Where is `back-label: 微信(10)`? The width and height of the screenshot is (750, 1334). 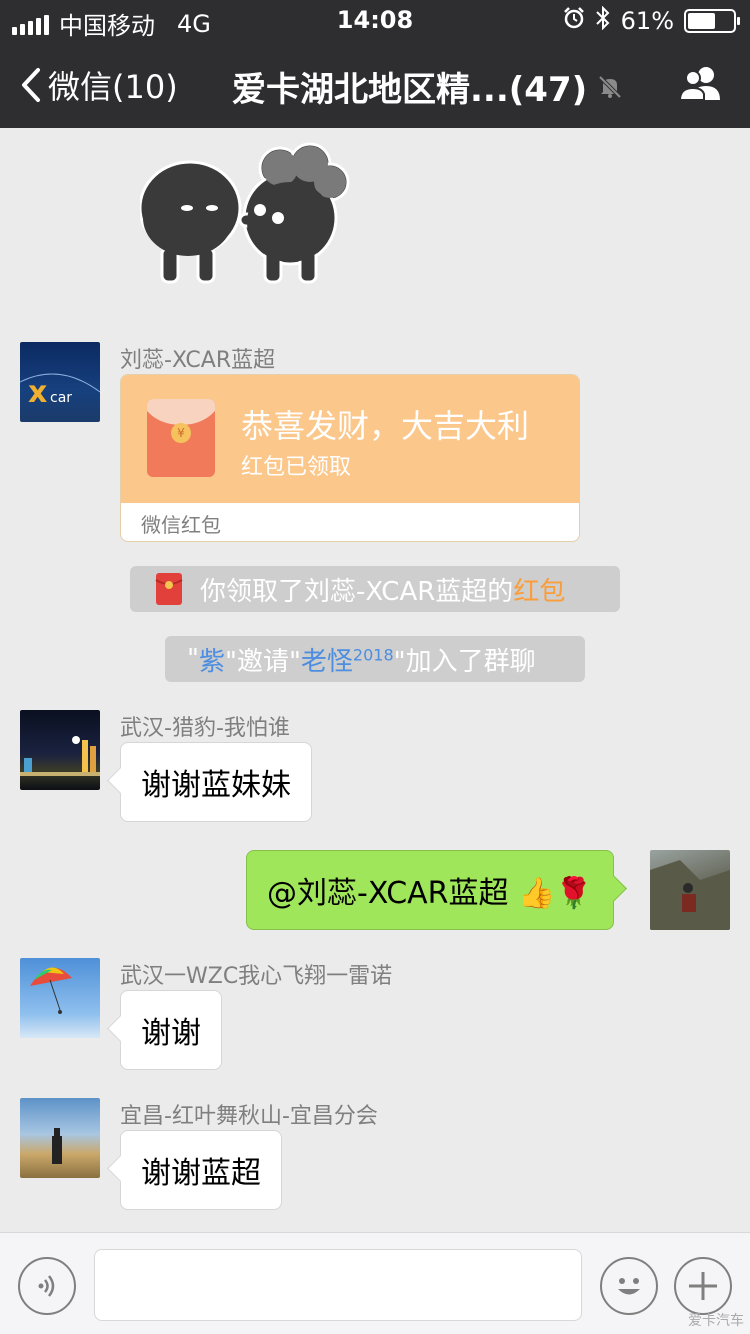
back-label: 微信(10) is located at coordinates (113, 87).